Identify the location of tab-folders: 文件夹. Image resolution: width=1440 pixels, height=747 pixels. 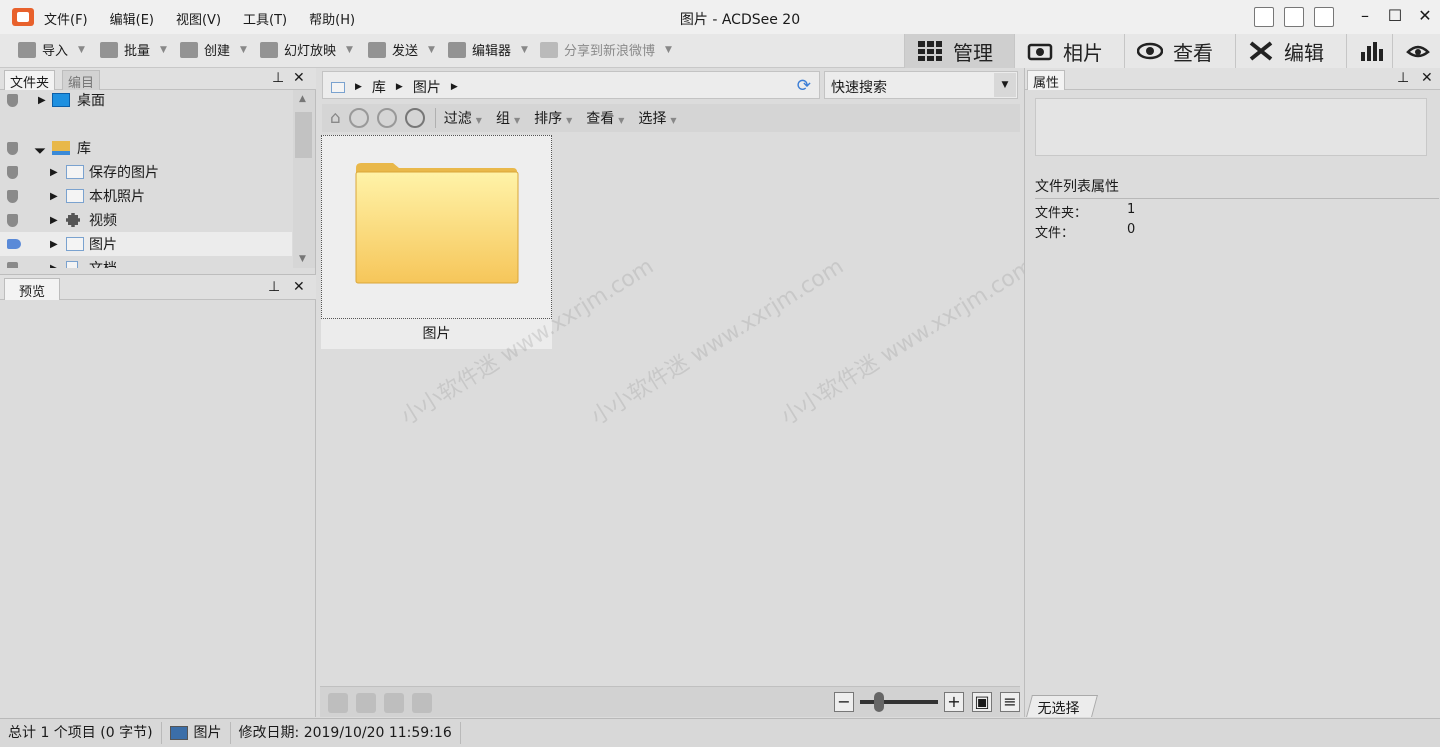
(30, 80).